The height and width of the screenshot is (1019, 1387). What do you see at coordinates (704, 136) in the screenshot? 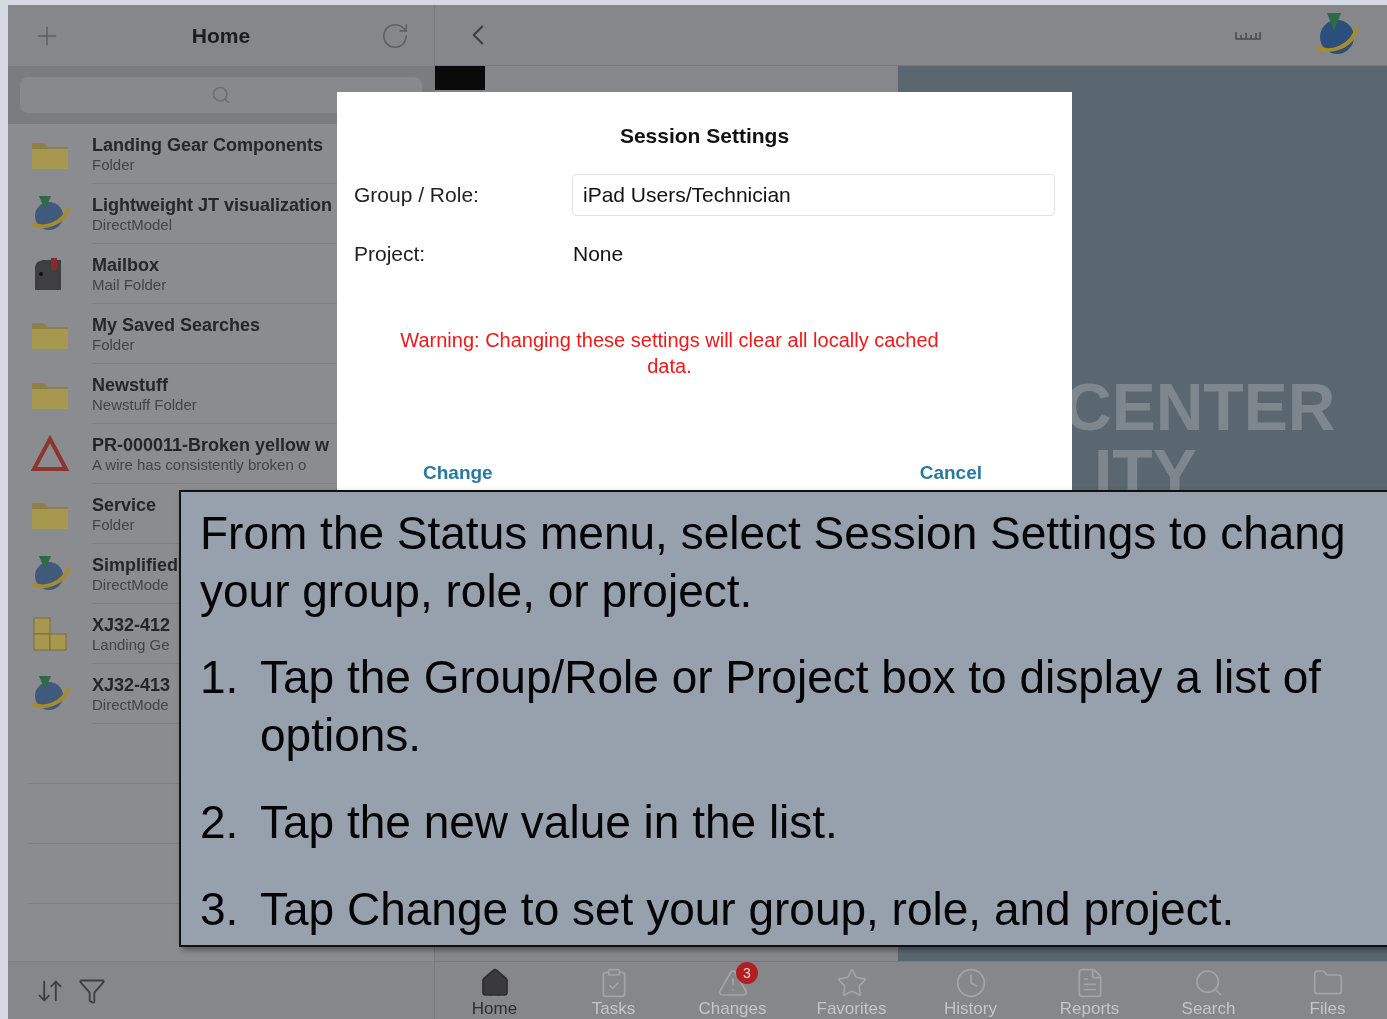
I see `dialog-title: Session Settings` at bounding box center [704, 136].